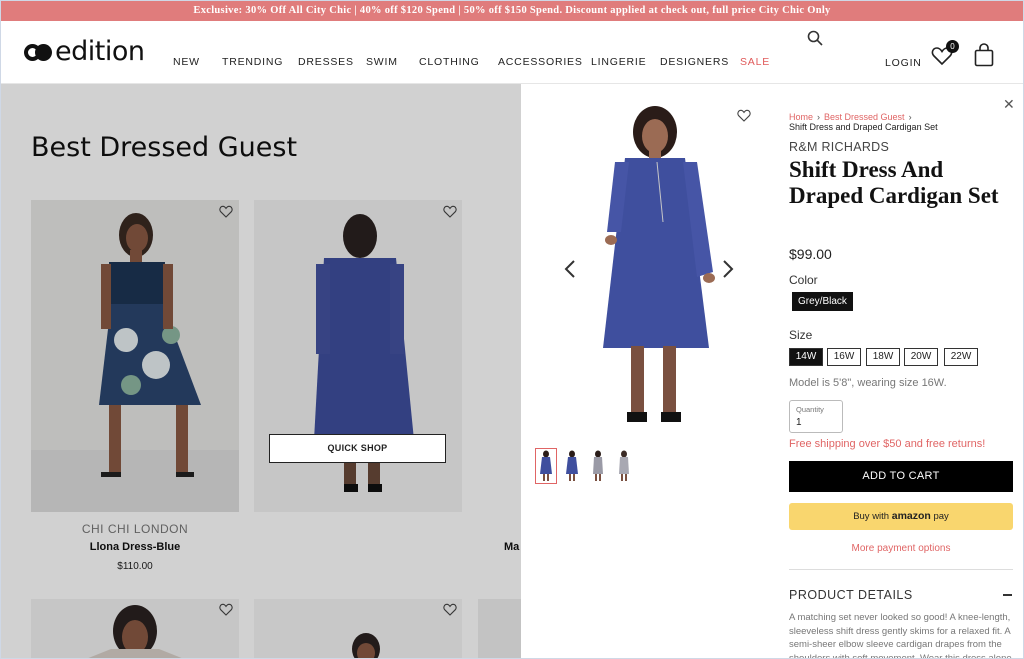 Image resolution: width=1024 pixels, height=659 pixels. What do you see at coordinates (656, 267) in the screenshot?
I see `product-main-image` at bounding box center [656, 267].